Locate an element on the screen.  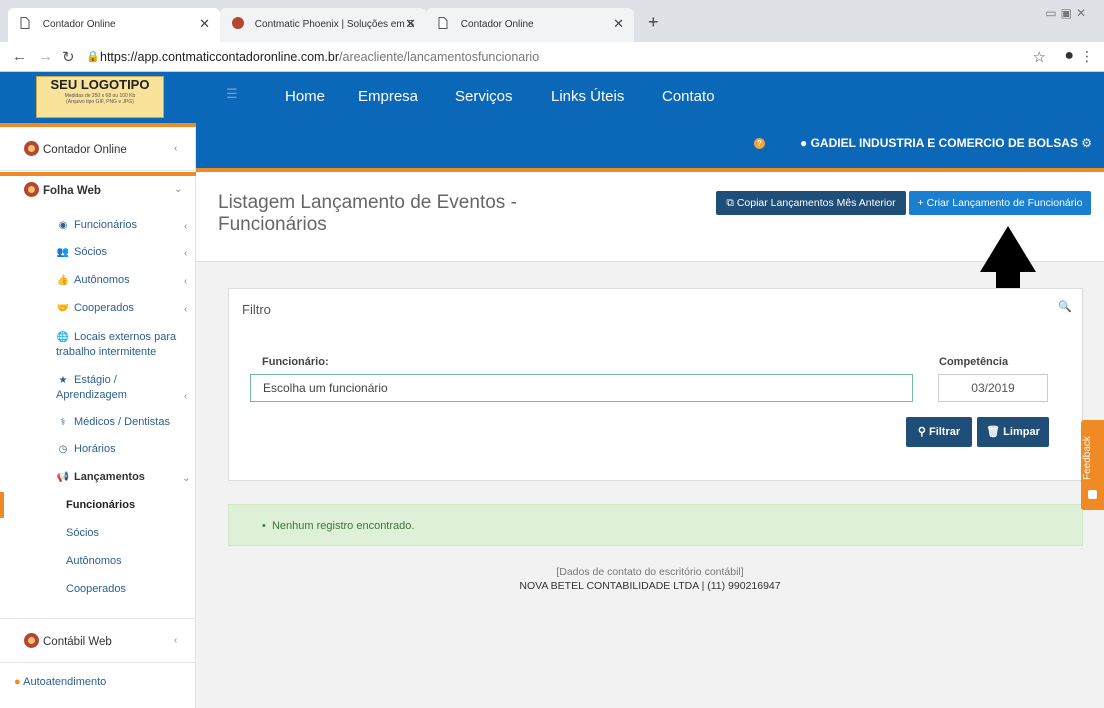
sidebar-item-cooperados: 🤝 Cooperados is located at coordinates (95, 308).